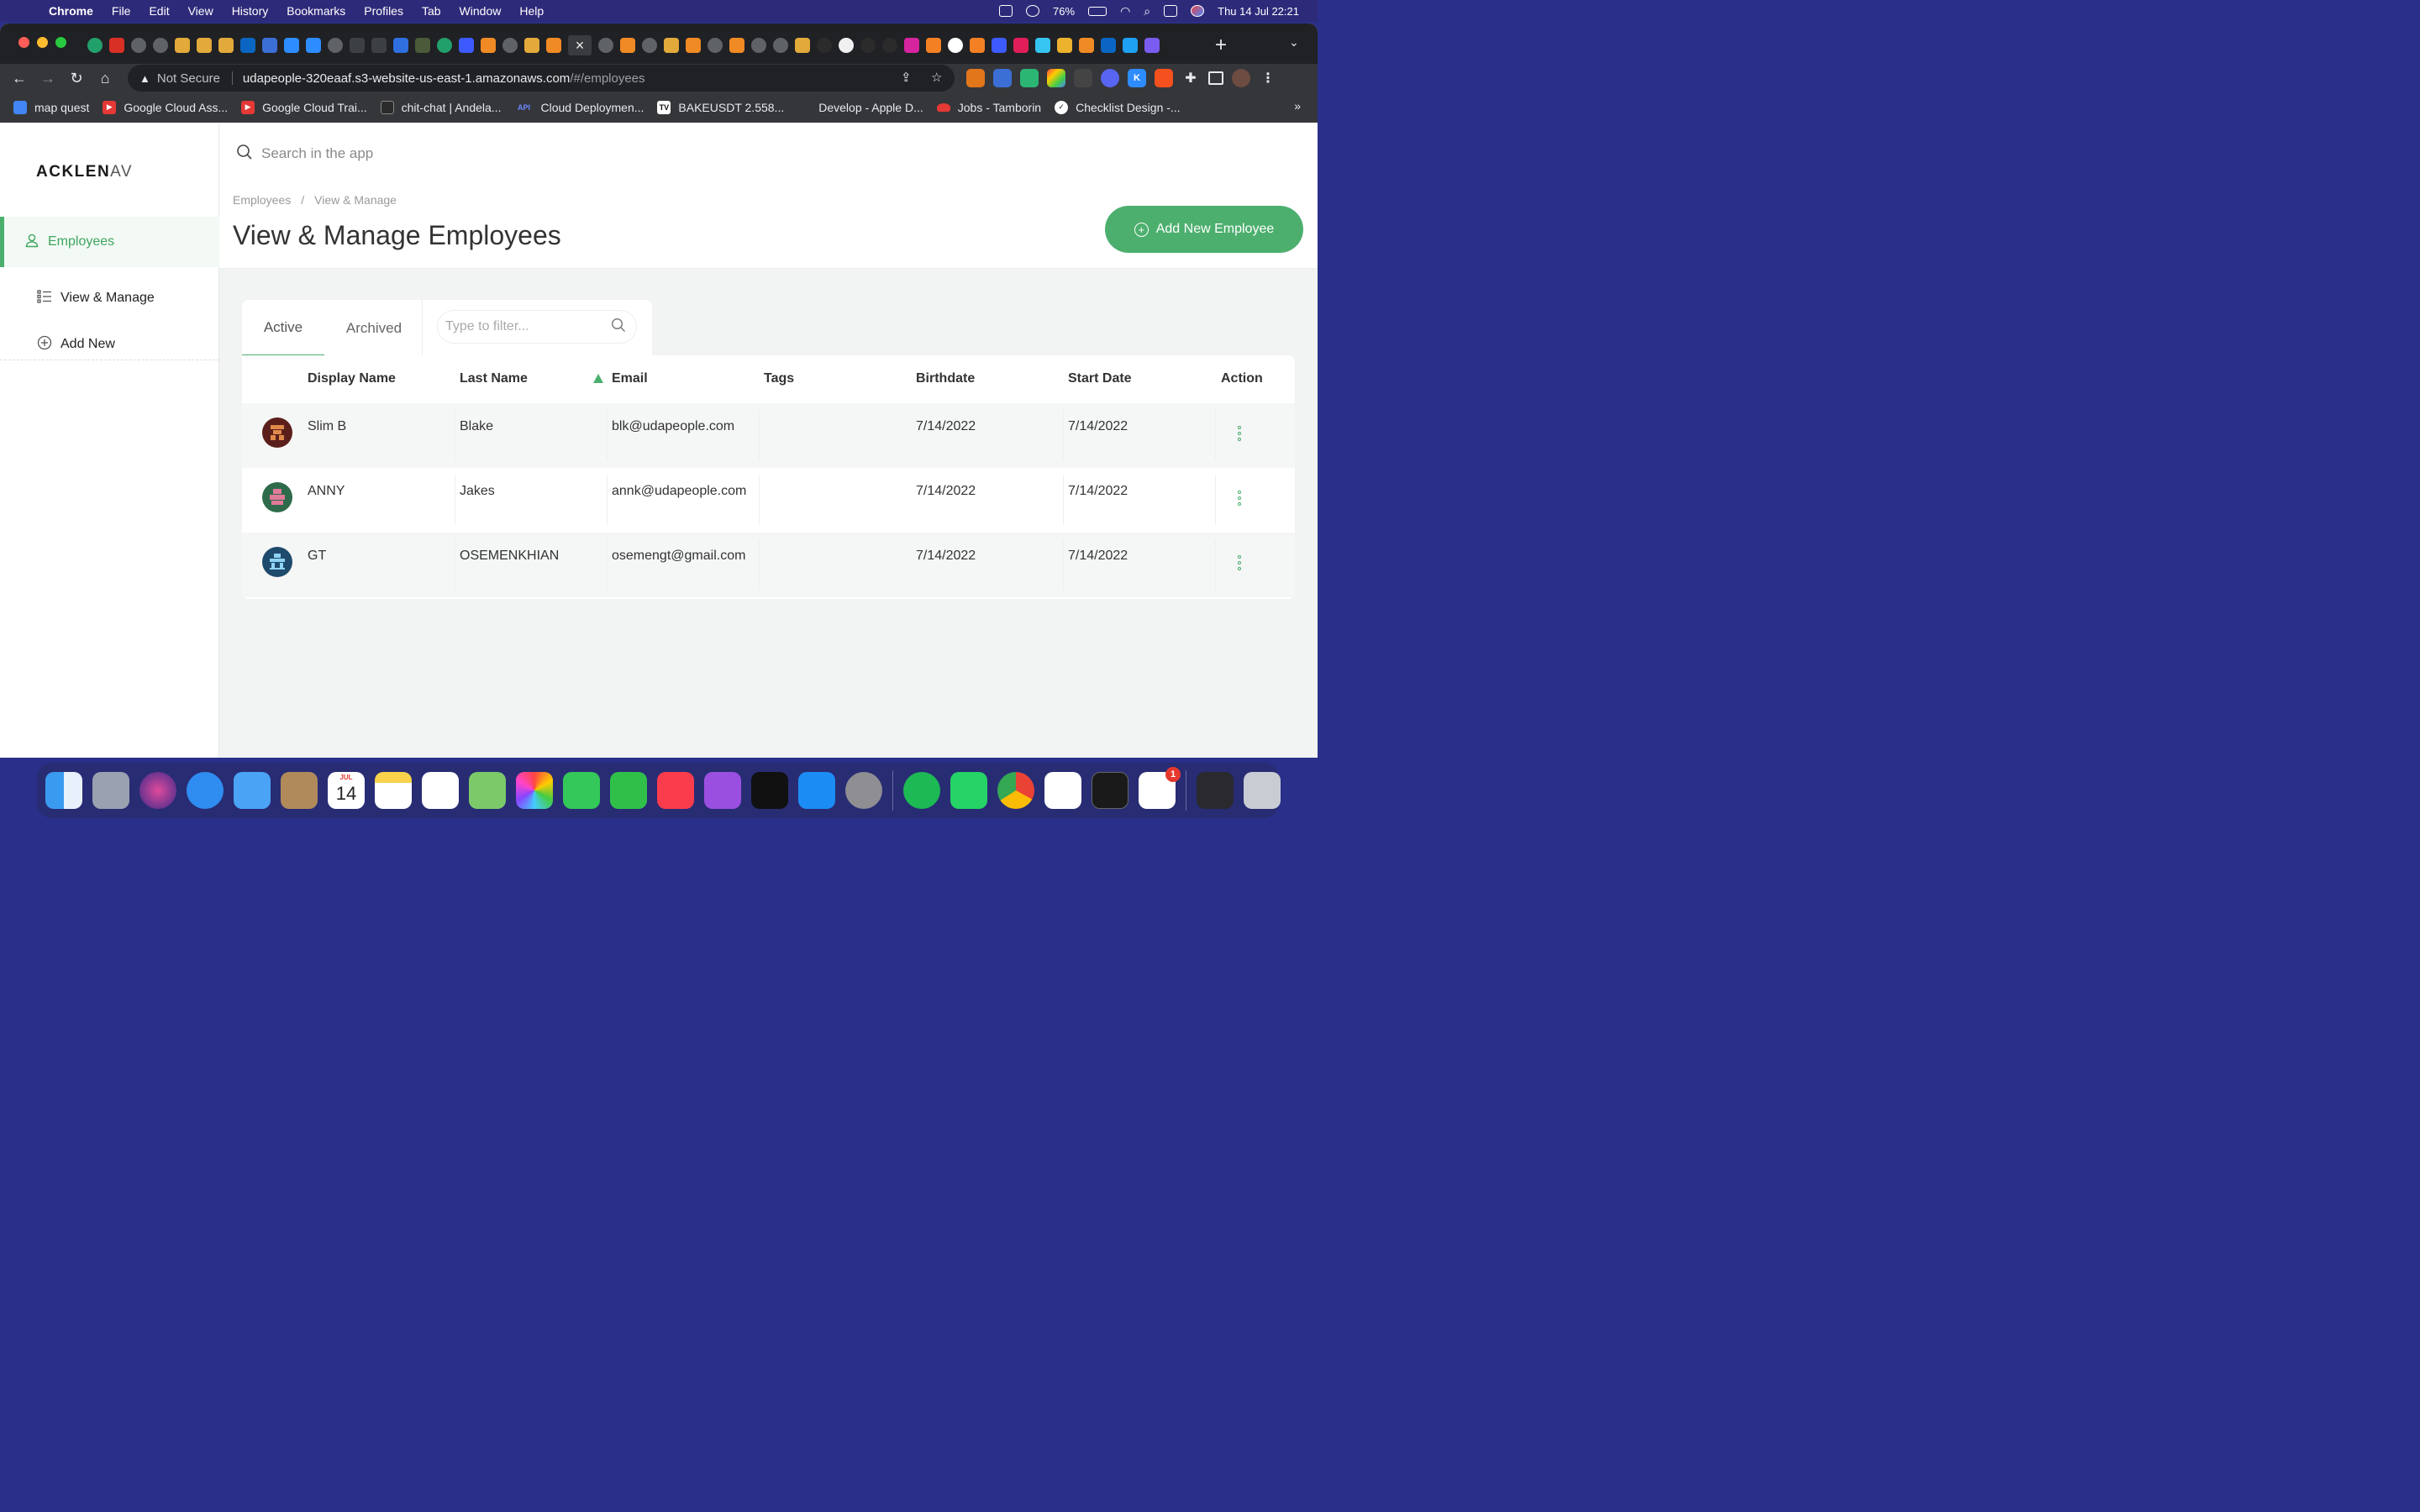  Describe the element at coordinates (250, 11) in the screenshot. I see `menu-history: History` at that location.